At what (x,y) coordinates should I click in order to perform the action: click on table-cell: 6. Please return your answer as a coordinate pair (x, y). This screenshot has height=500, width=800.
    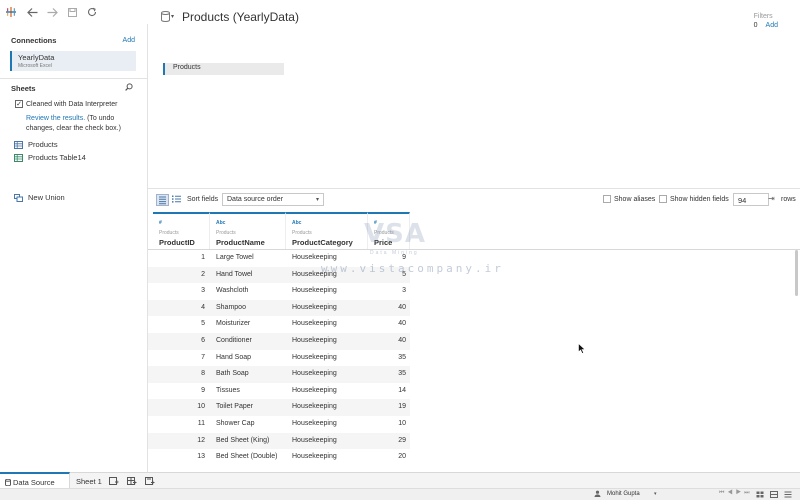
    Looking at the image, I should click on (203, 340).